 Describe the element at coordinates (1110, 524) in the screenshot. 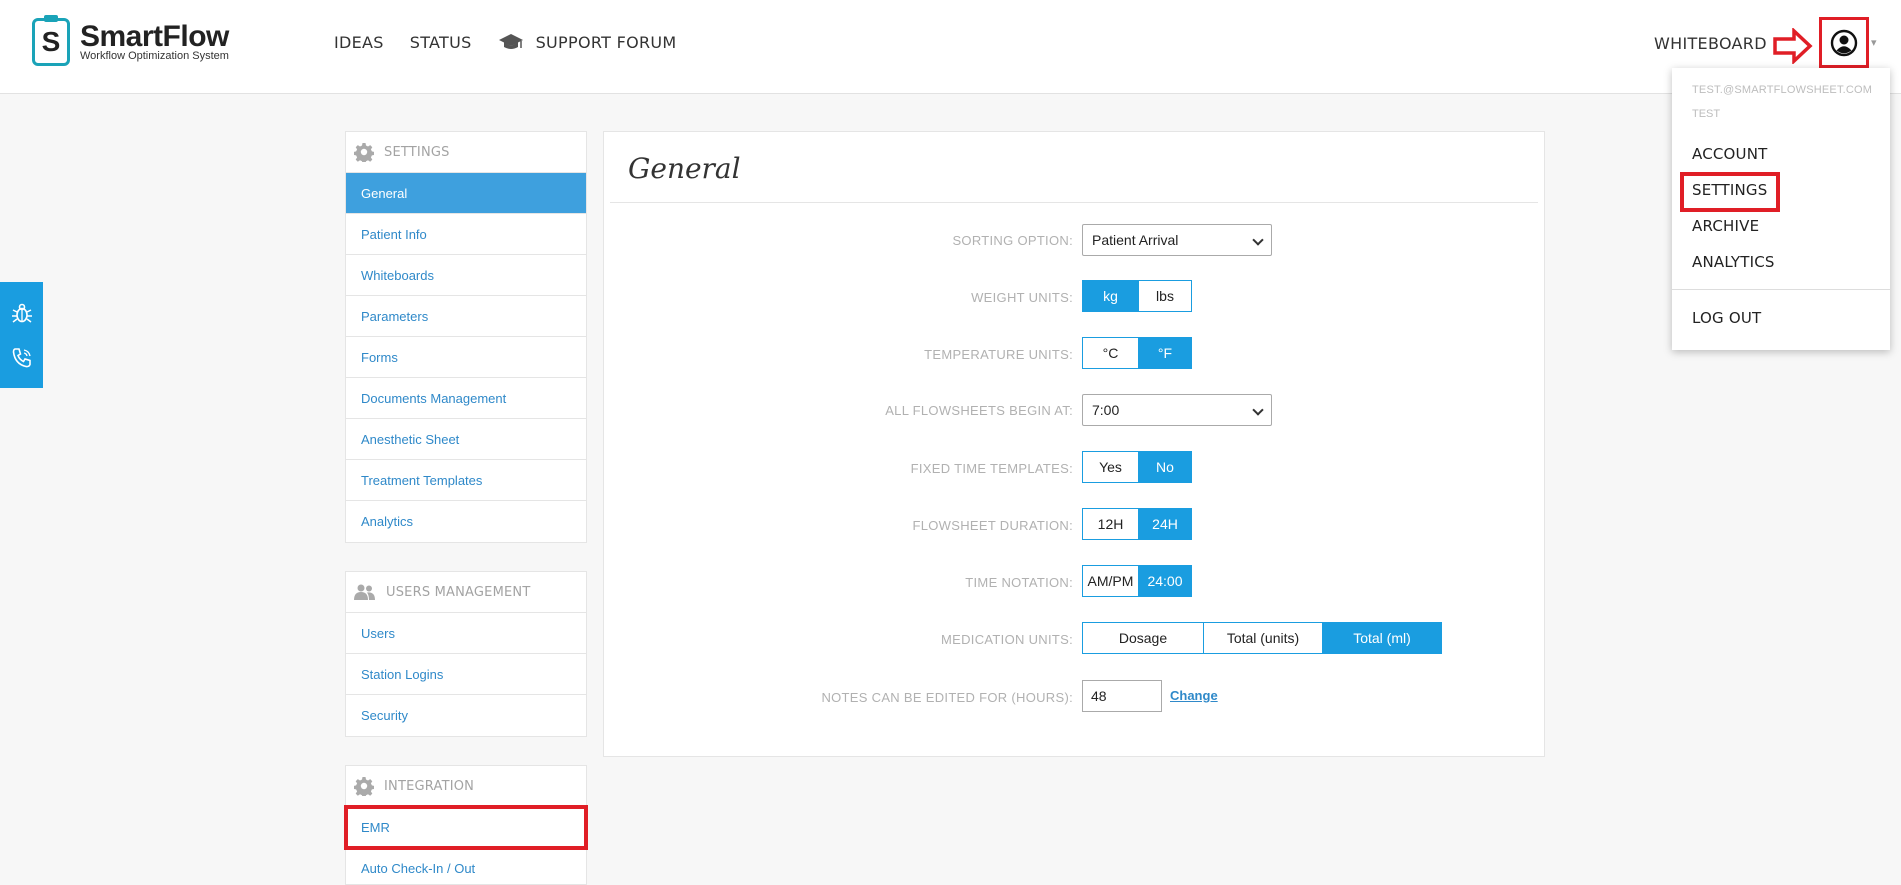

I see `duration-12h-option: 12H` at that location.